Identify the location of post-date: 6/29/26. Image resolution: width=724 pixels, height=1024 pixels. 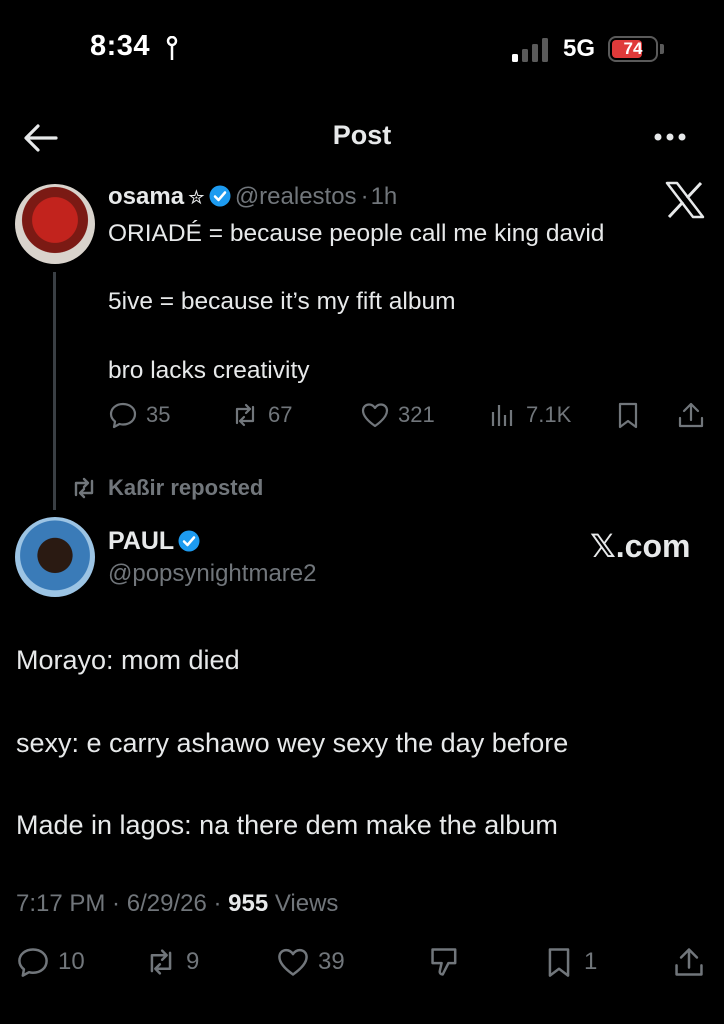
(167, 903).